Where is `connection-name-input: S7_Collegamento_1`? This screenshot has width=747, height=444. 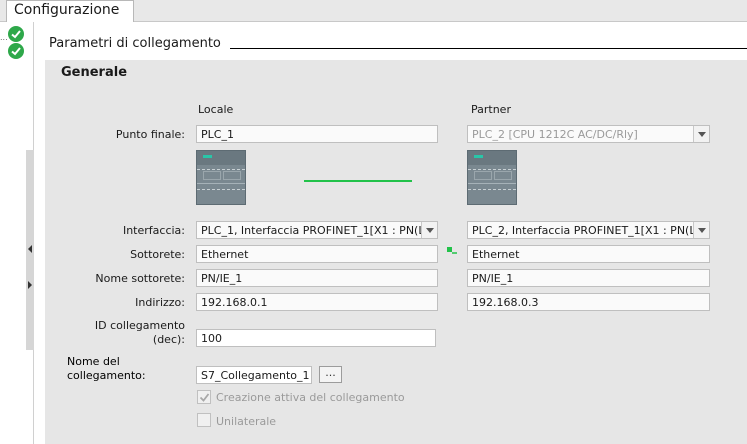 connection-name-input: S7_Collegamento_1 is located at coordinates (254, 375).